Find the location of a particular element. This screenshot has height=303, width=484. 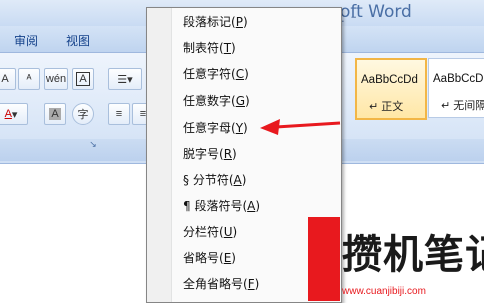

watermark-text: 攒机笔记 is located at coordinates (413, 255).